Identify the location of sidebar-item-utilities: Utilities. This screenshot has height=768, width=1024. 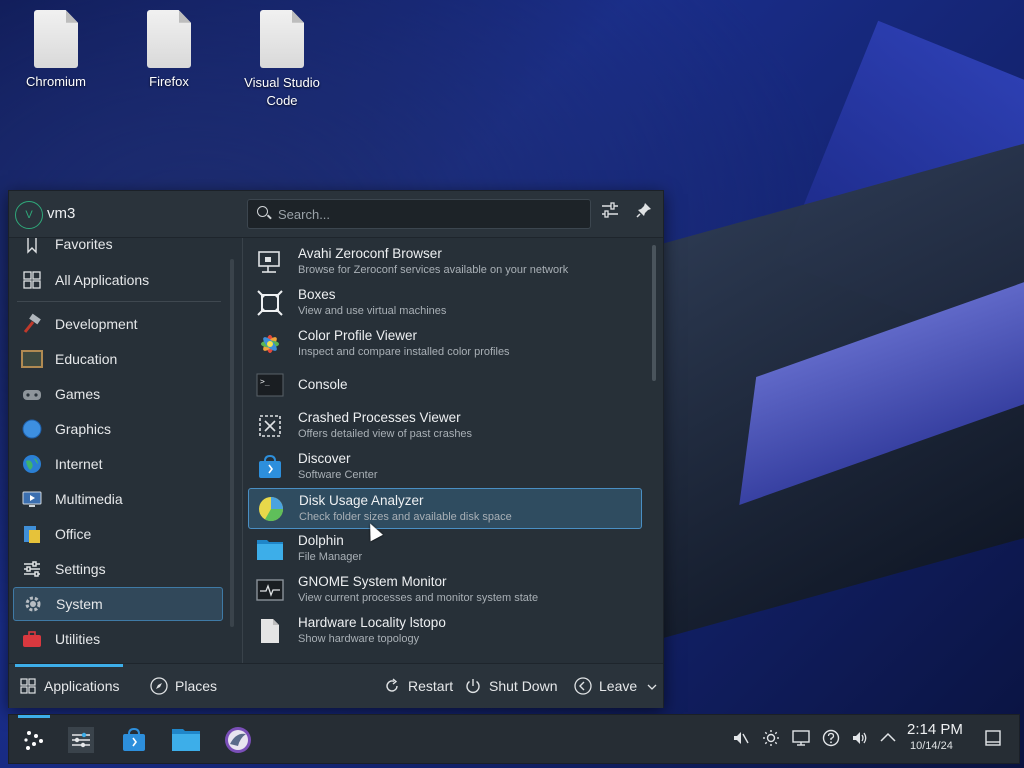
(117, 639).